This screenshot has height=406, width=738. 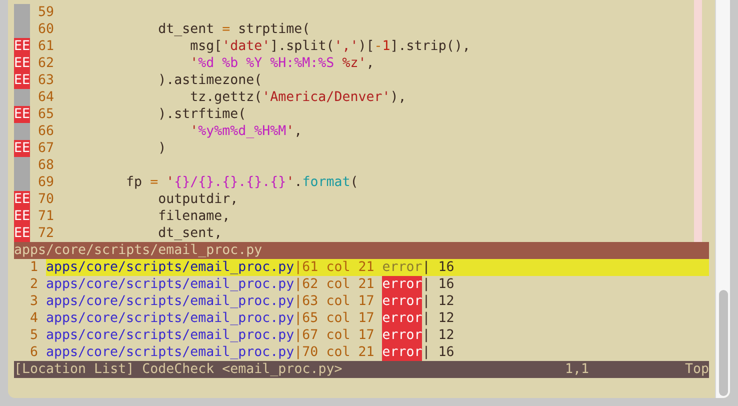 What do you see at coordinates (577, 369) in the screenshot?
I see `cursor-position: 1,1` at bounding box center [577, 369].